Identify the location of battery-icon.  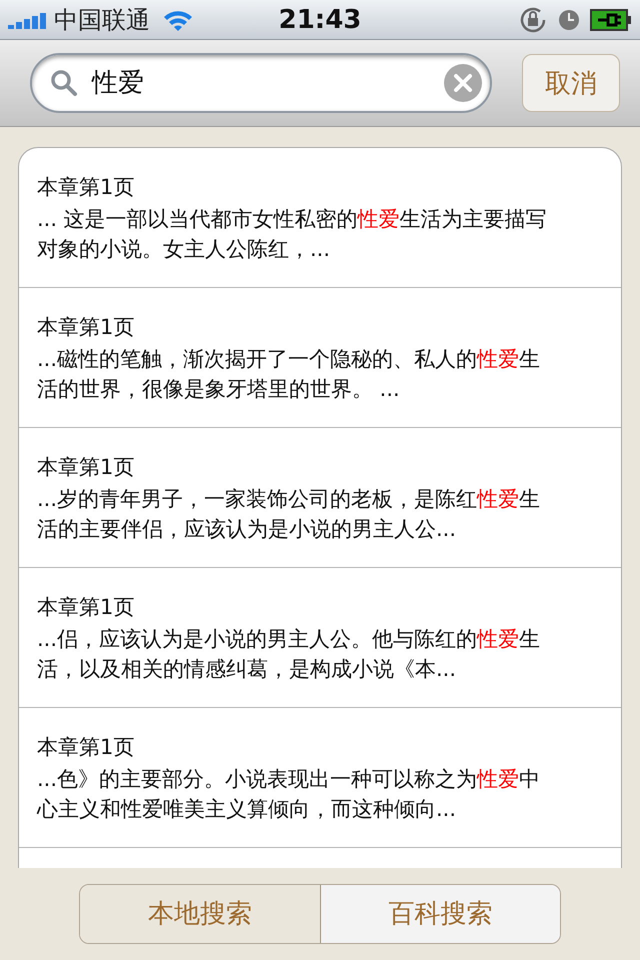
(611, 19).